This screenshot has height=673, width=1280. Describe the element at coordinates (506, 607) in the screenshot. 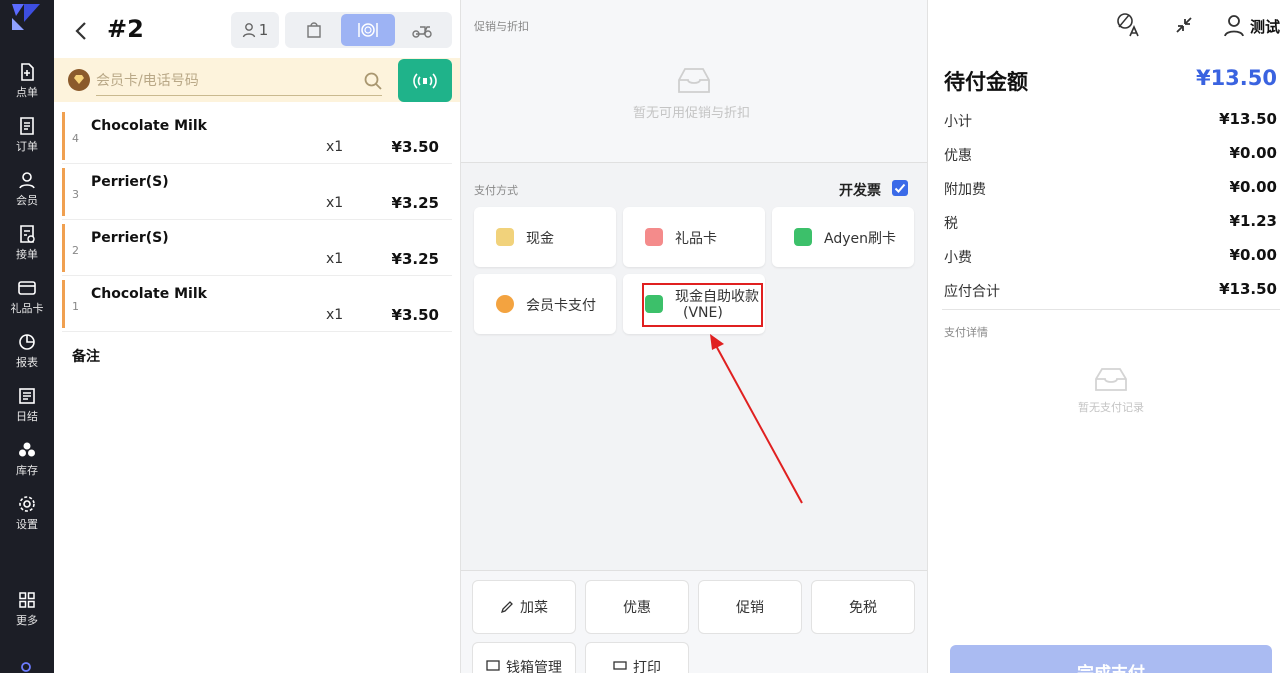

I see `pencil-icon` at that location.